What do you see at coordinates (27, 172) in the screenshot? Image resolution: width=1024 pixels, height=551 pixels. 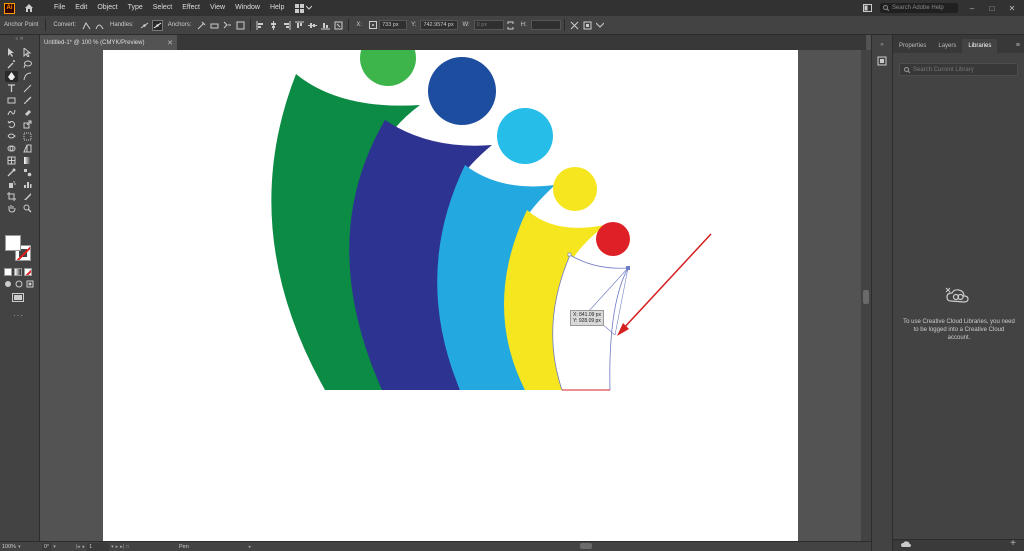 I see `blend-tool-icon` at bounding box center [27, 172].